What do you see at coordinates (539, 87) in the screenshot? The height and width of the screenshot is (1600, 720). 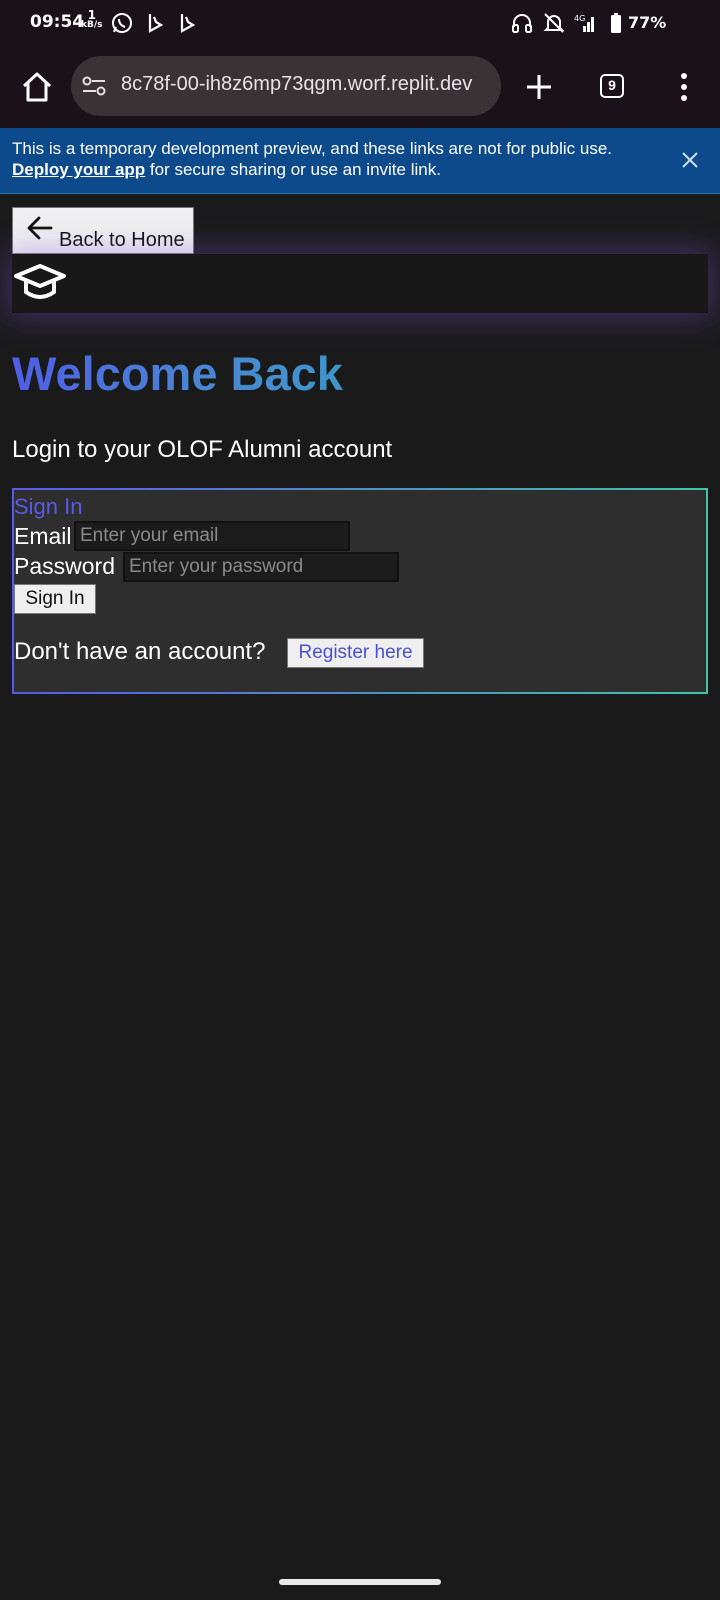 I see `new-tab-icon` at bounding box center [539, 87].